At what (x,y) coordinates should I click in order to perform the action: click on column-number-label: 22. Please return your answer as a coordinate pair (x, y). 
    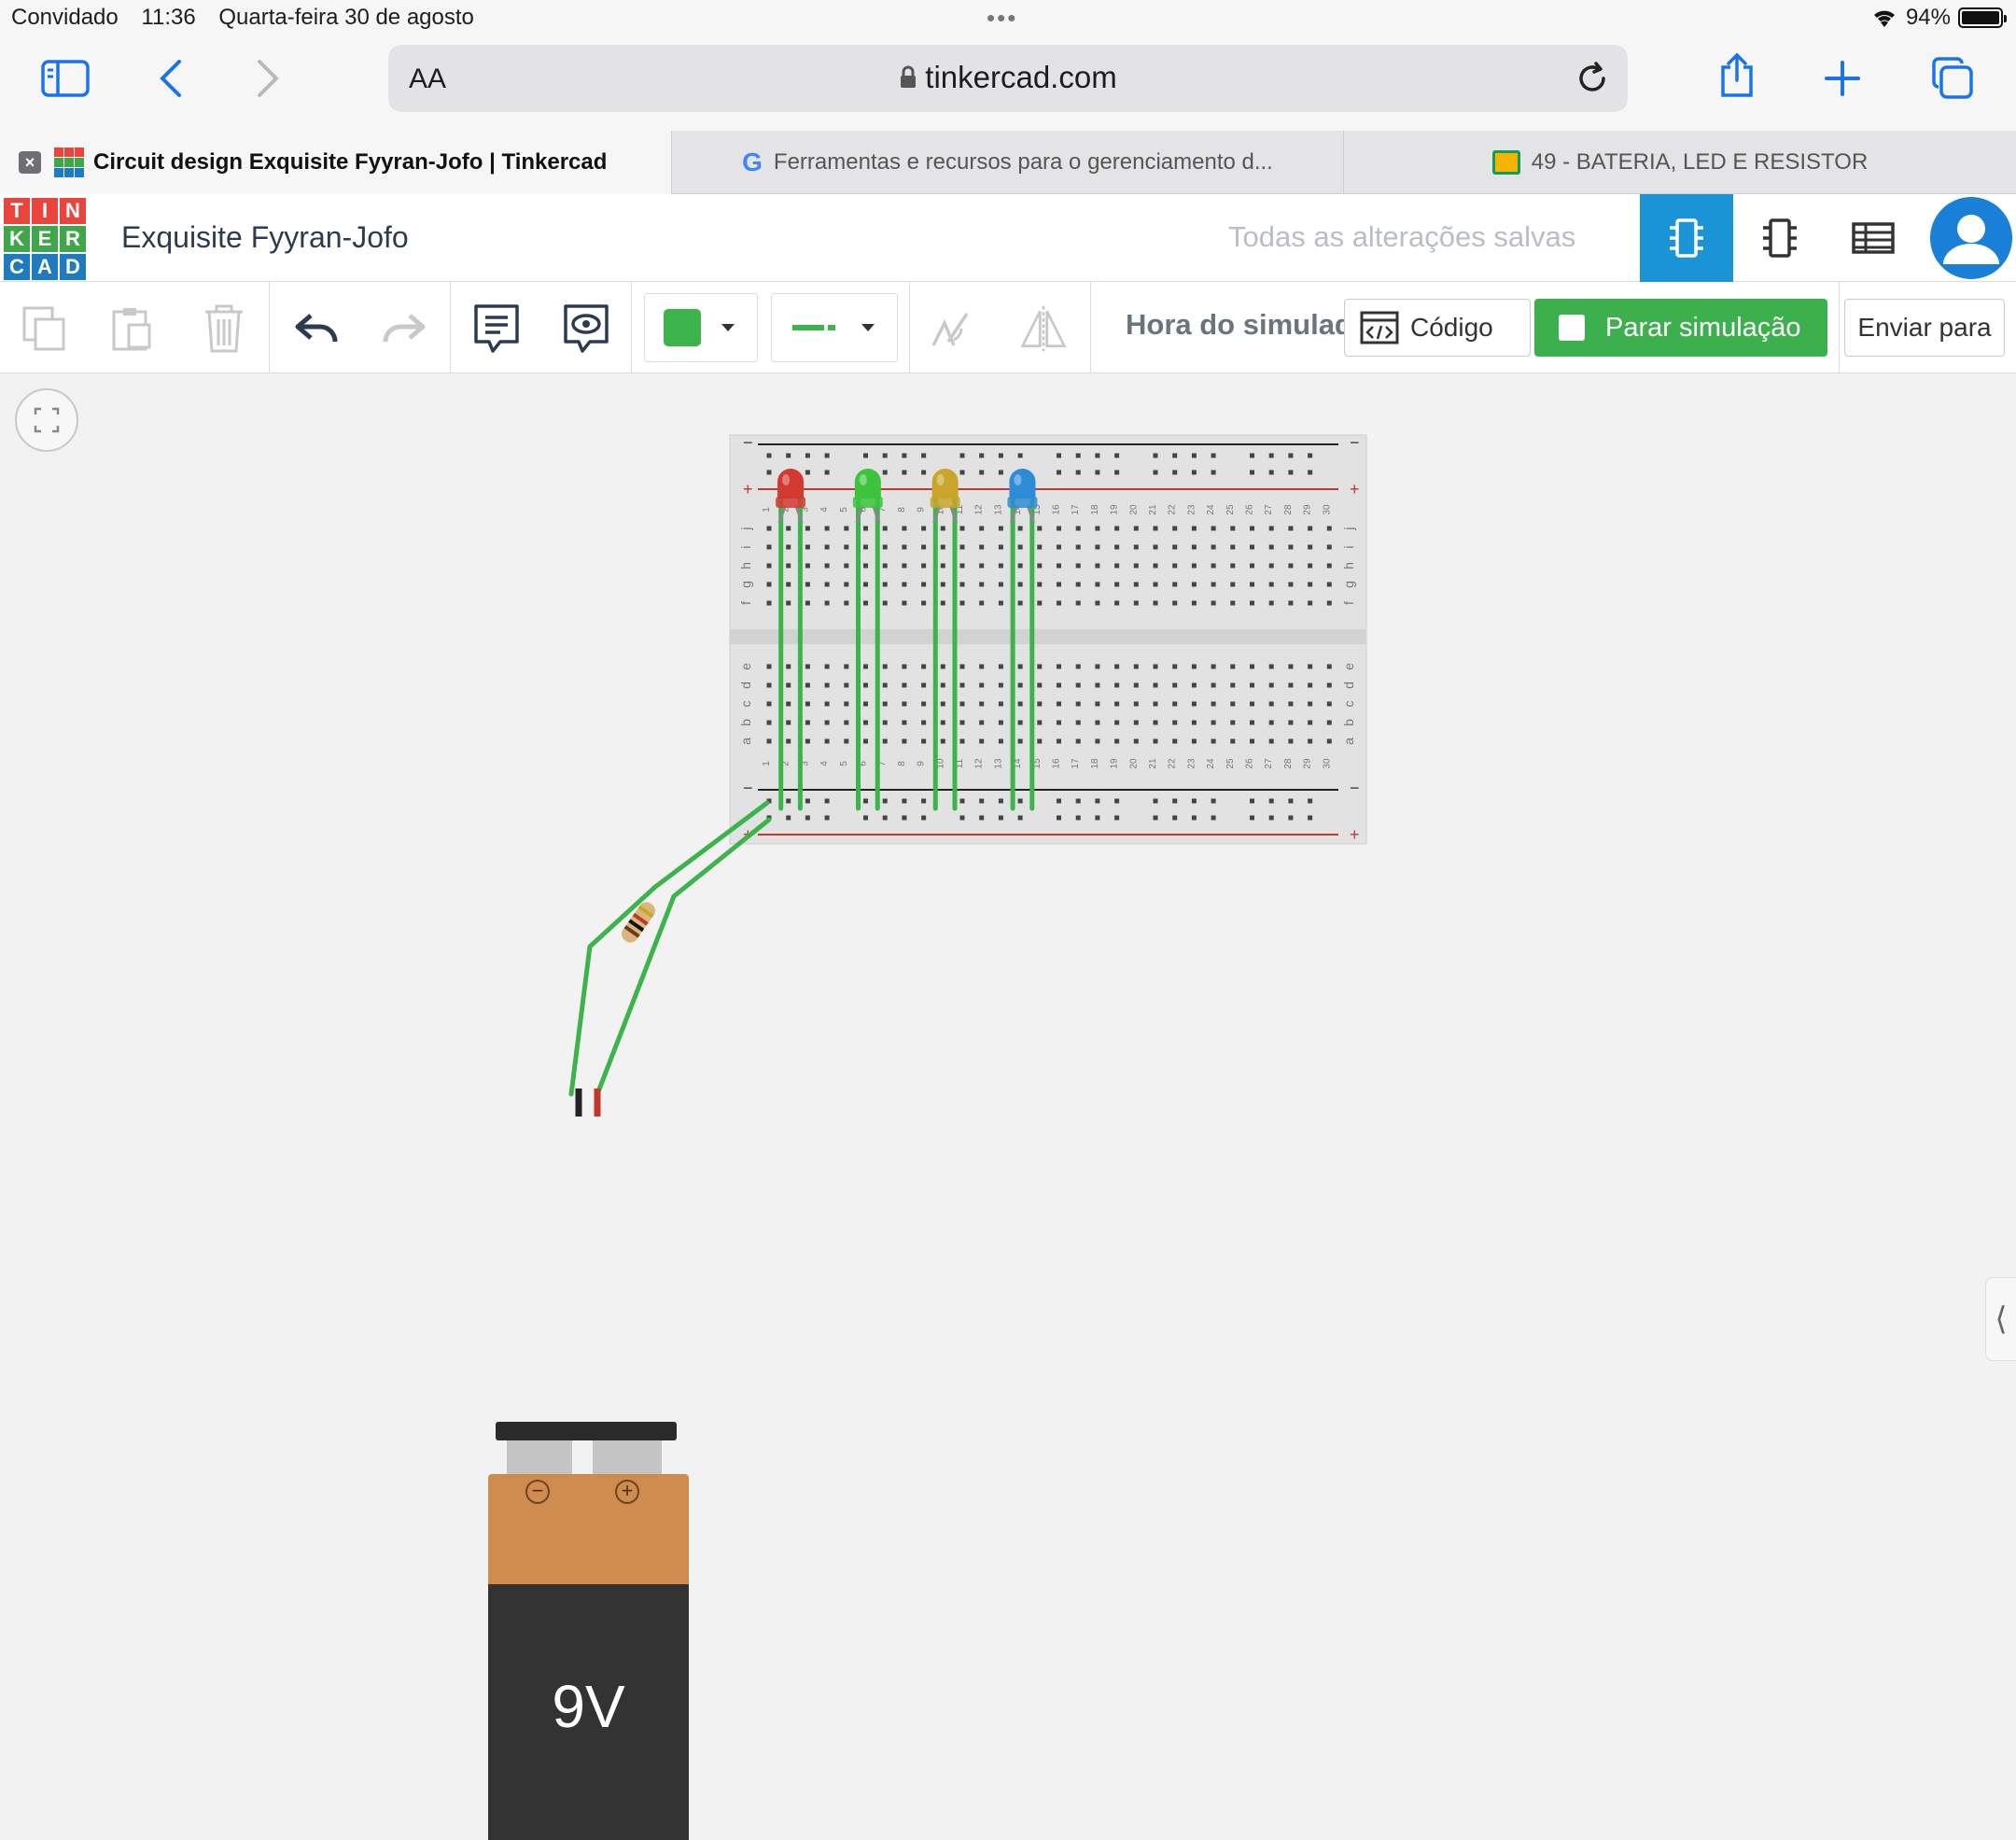
    Looking at the image, I should click on (1173, 763).